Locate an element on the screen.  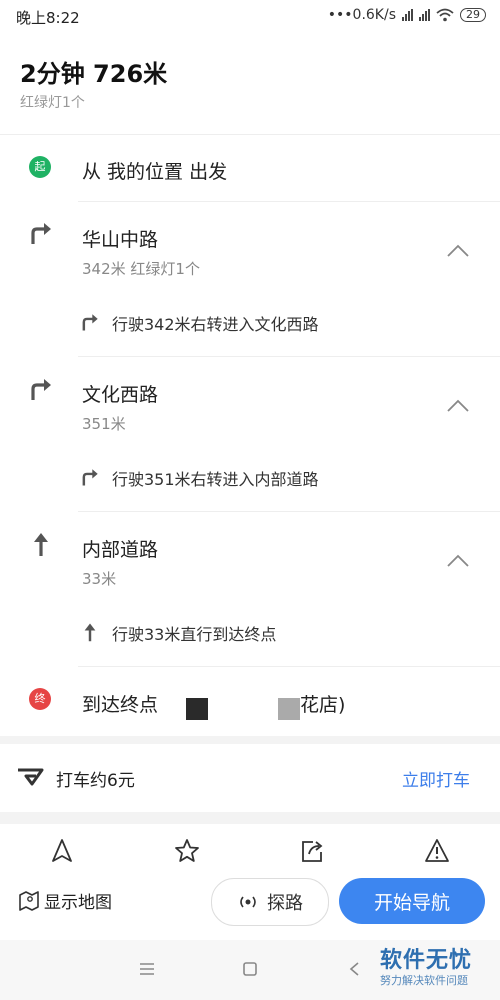
end-text-tail: 花店) is located at coordinates (323, 705).